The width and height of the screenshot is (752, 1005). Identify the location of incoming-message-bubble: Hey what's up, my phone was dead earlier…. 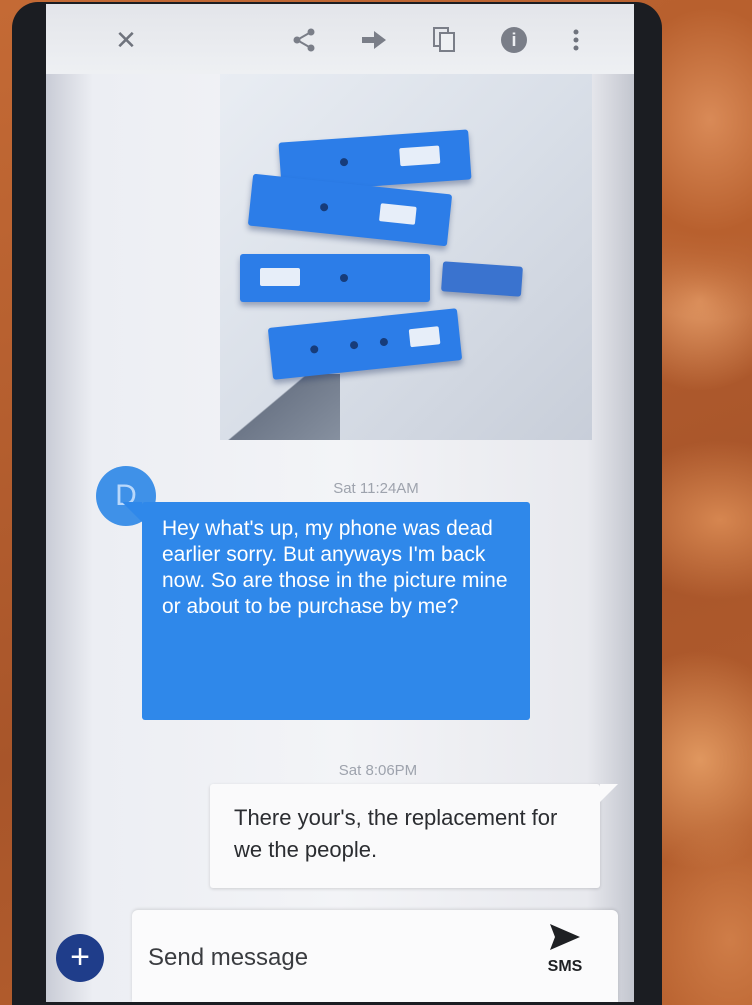
(326, 611).